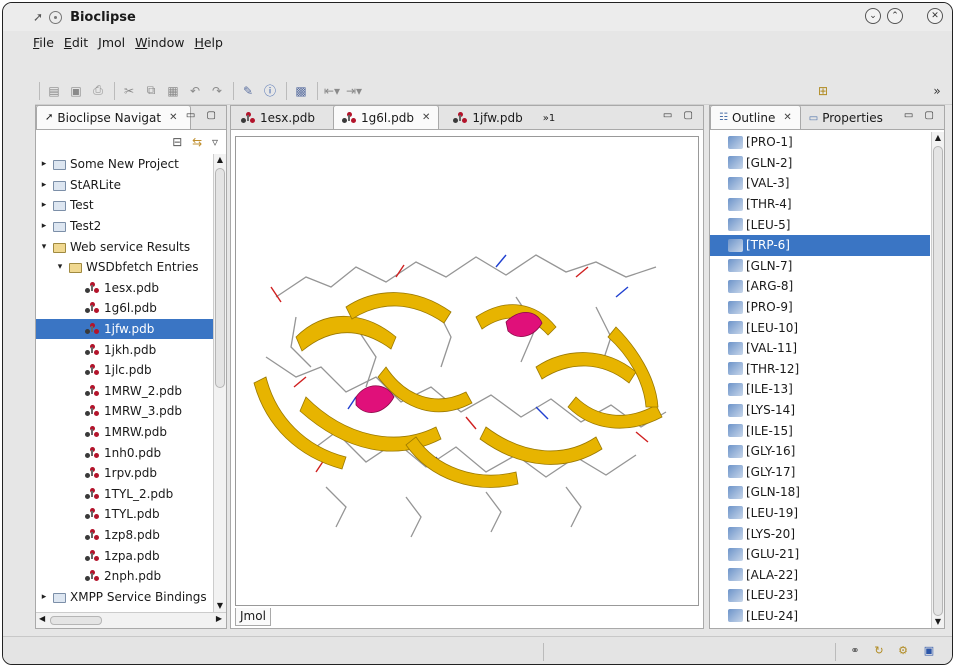 This screenshot has height=667, width=955. Describe the element at coordinates (820, 472) in the screenshot. I see `outline-item: [GLY-17]` at that location.